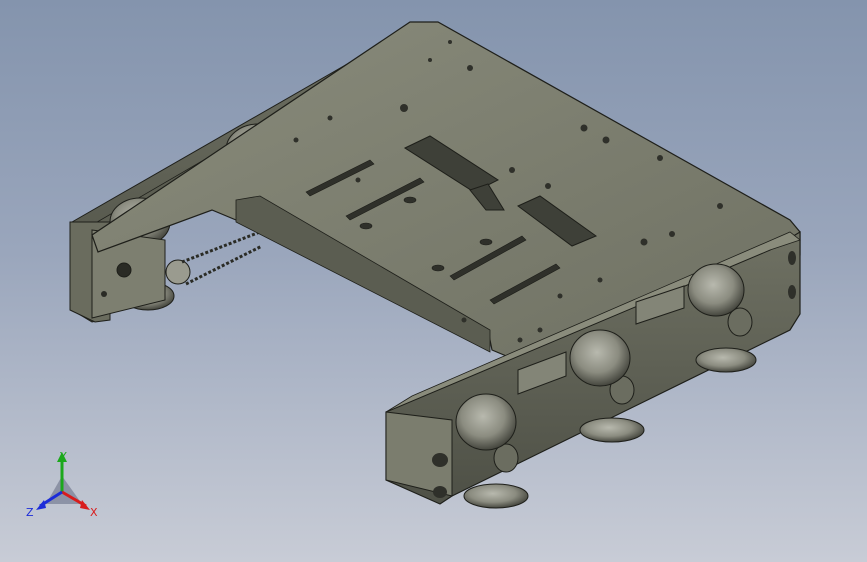 The image size is (867, 562). I want to click on z-axis-label: Z, so click(30, 512).